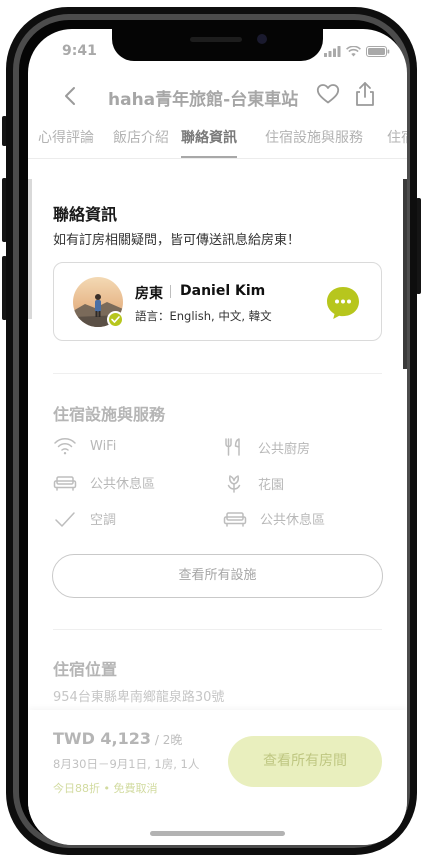  What do you see at coordinates (343, 303) in the screenshot?
I see `chat-bubble-icon` at bounding box center [343, 303].